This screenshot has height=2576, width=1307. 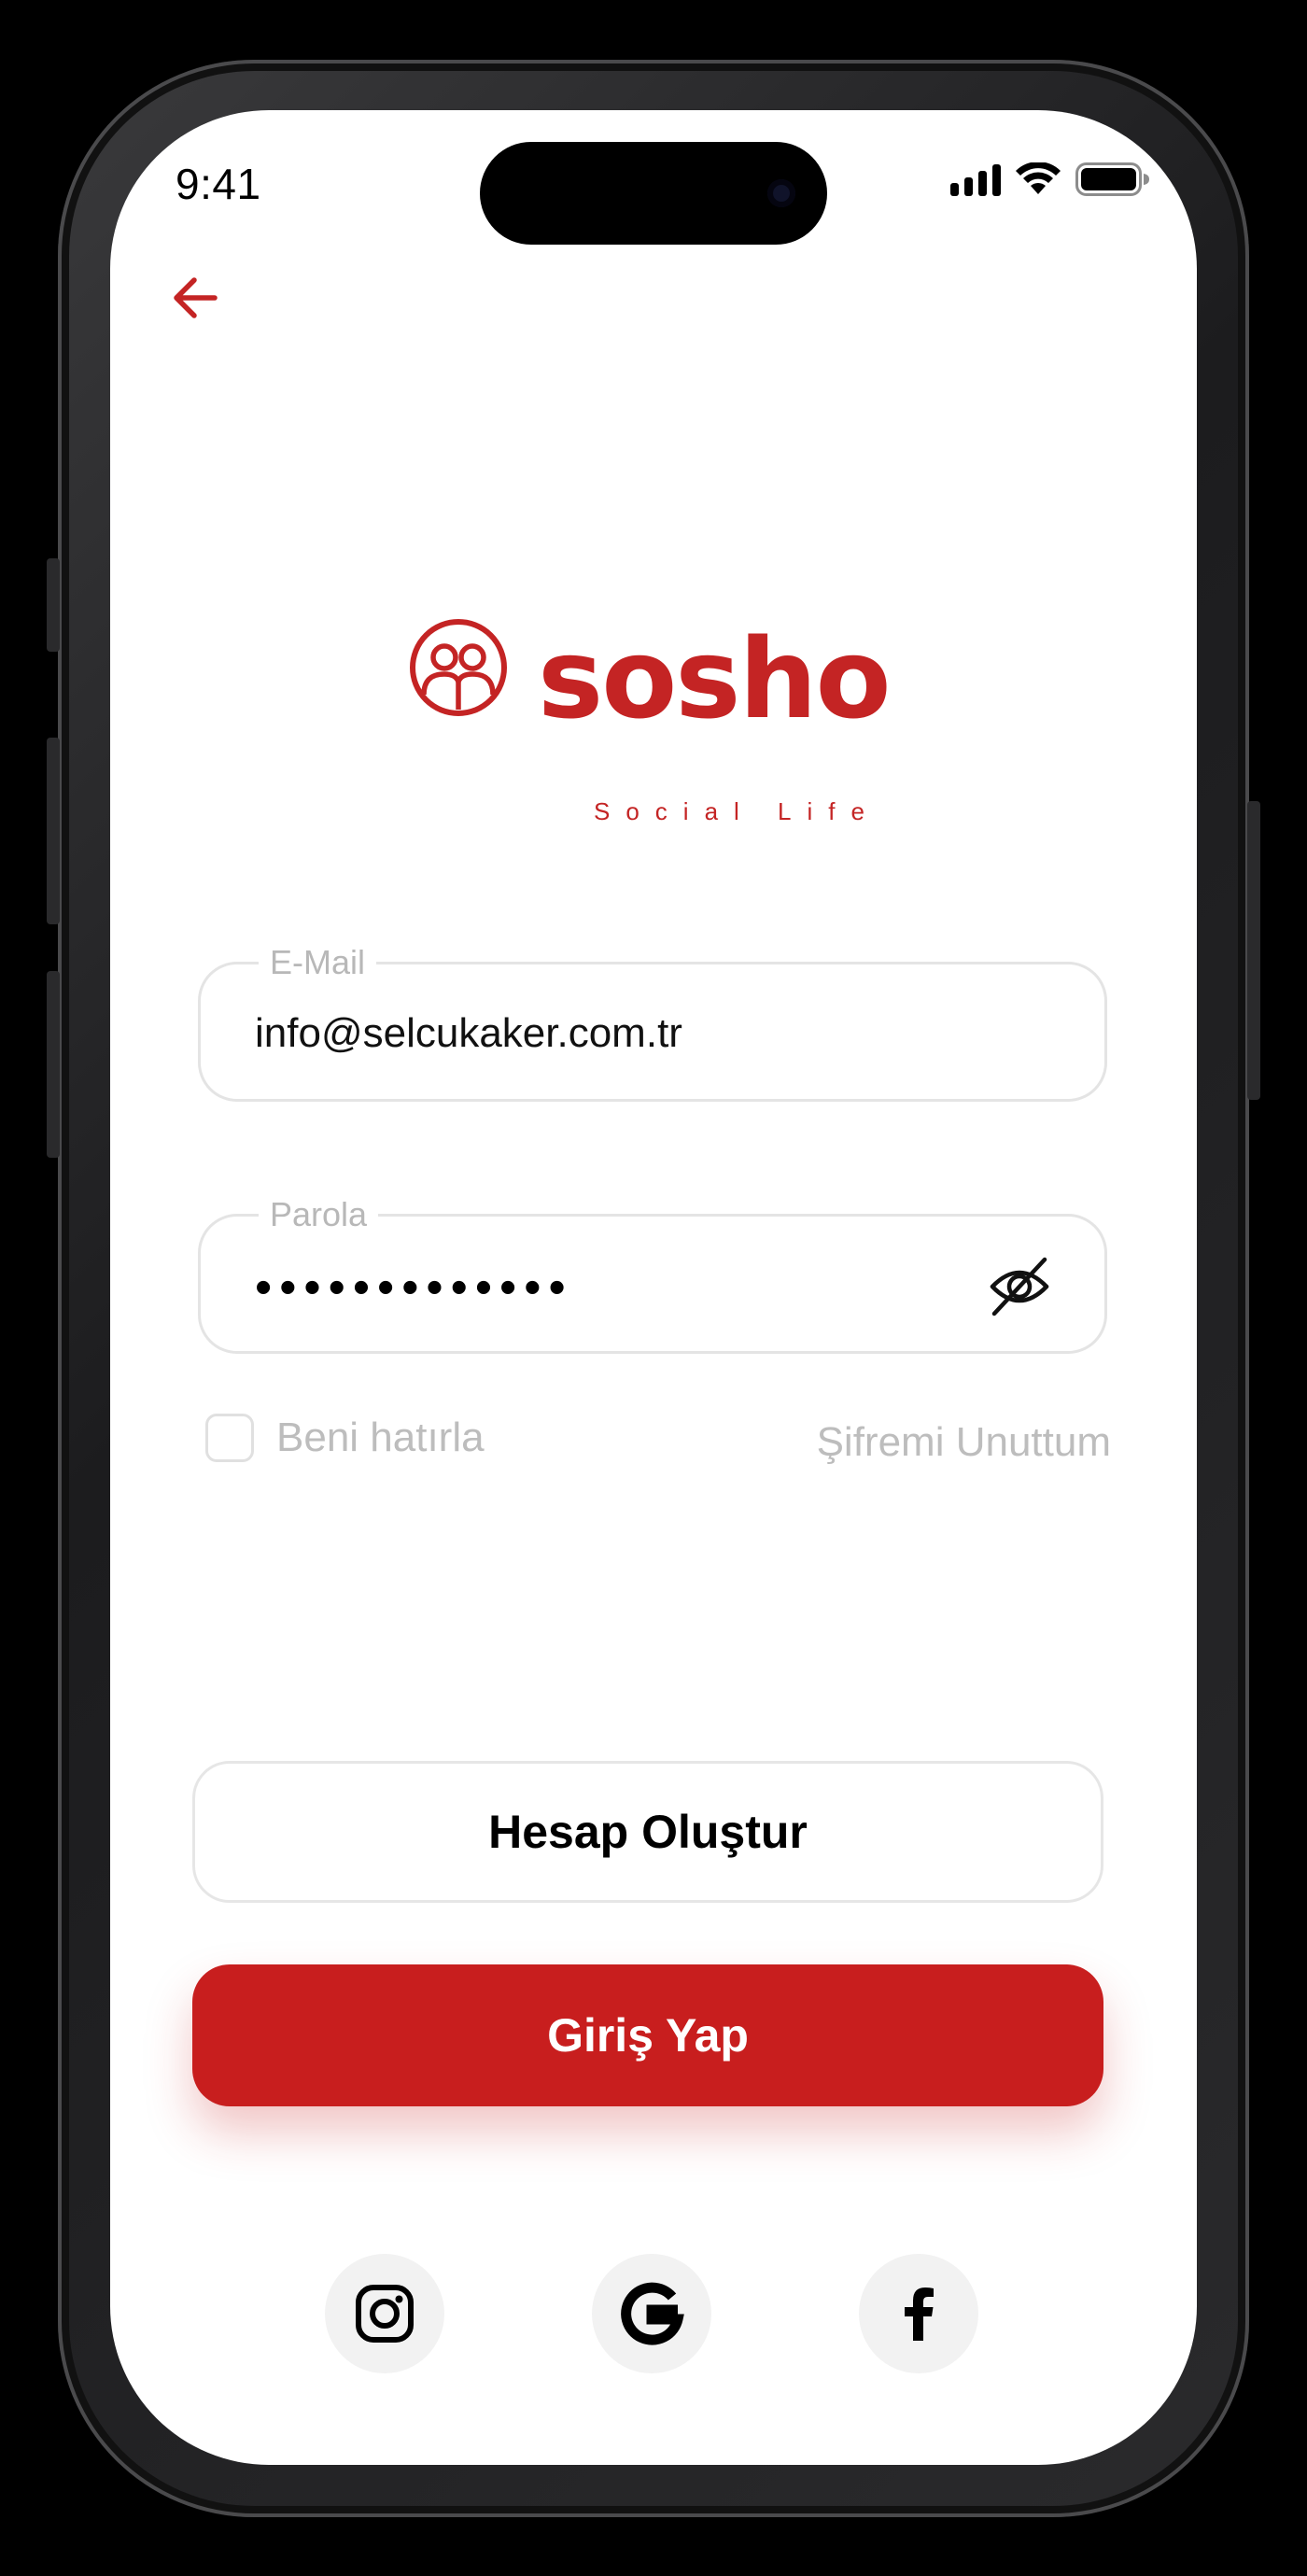 I want to click on volume-up-button, so click(x=54, y=831).